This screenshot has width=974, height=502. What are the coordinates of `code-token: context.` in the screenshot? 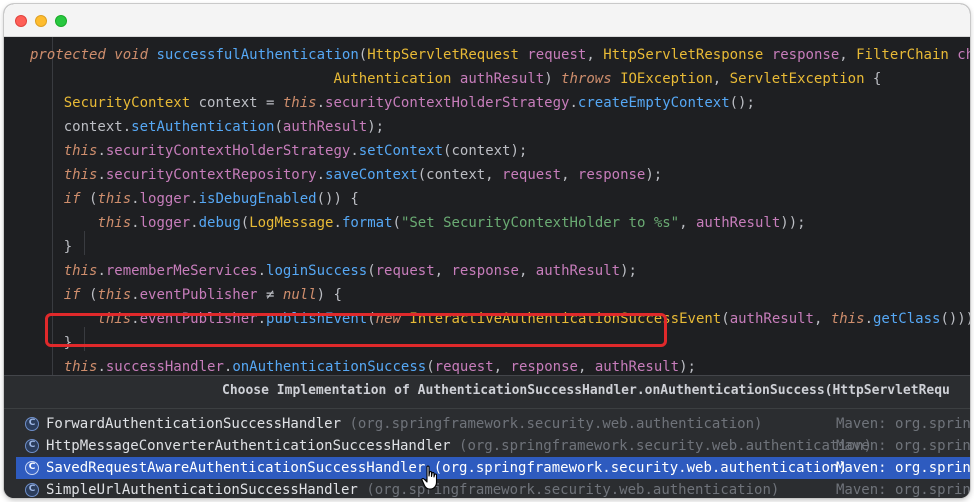 It's located at (81, 127).